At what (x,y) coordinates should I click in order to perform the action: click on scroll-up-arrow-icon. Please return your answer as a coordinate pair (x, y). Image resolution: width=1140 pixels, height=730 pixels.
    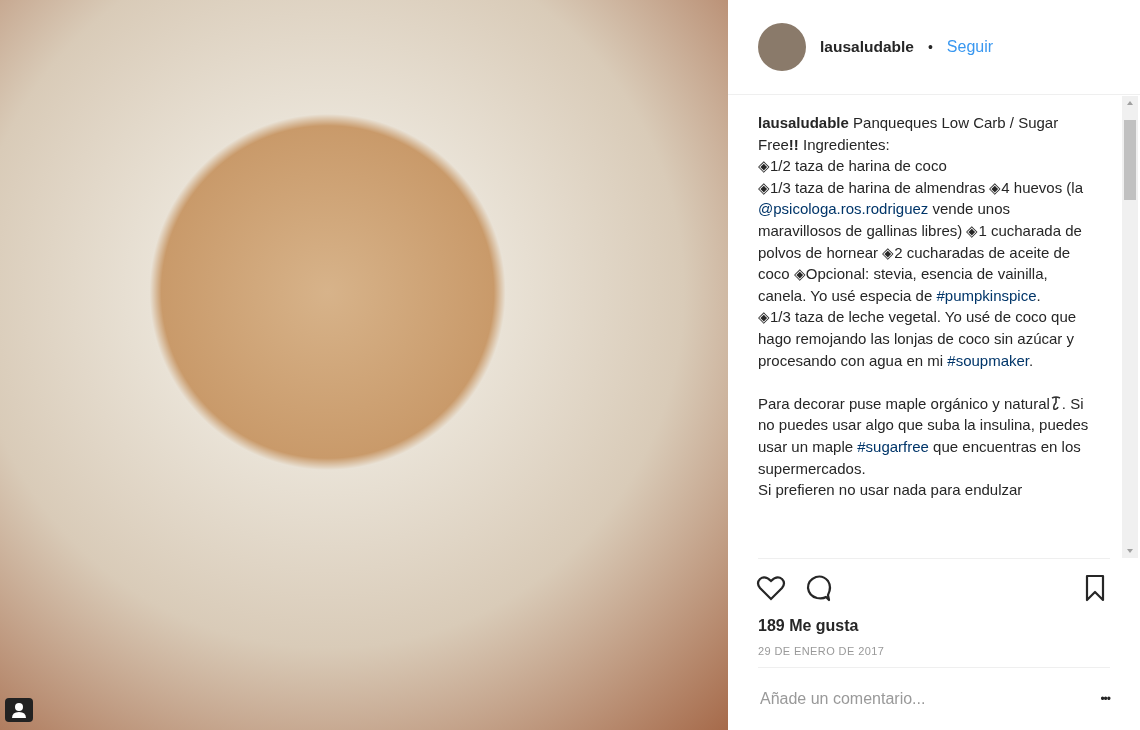
    Looking at the image, I should click on (1130, 103).